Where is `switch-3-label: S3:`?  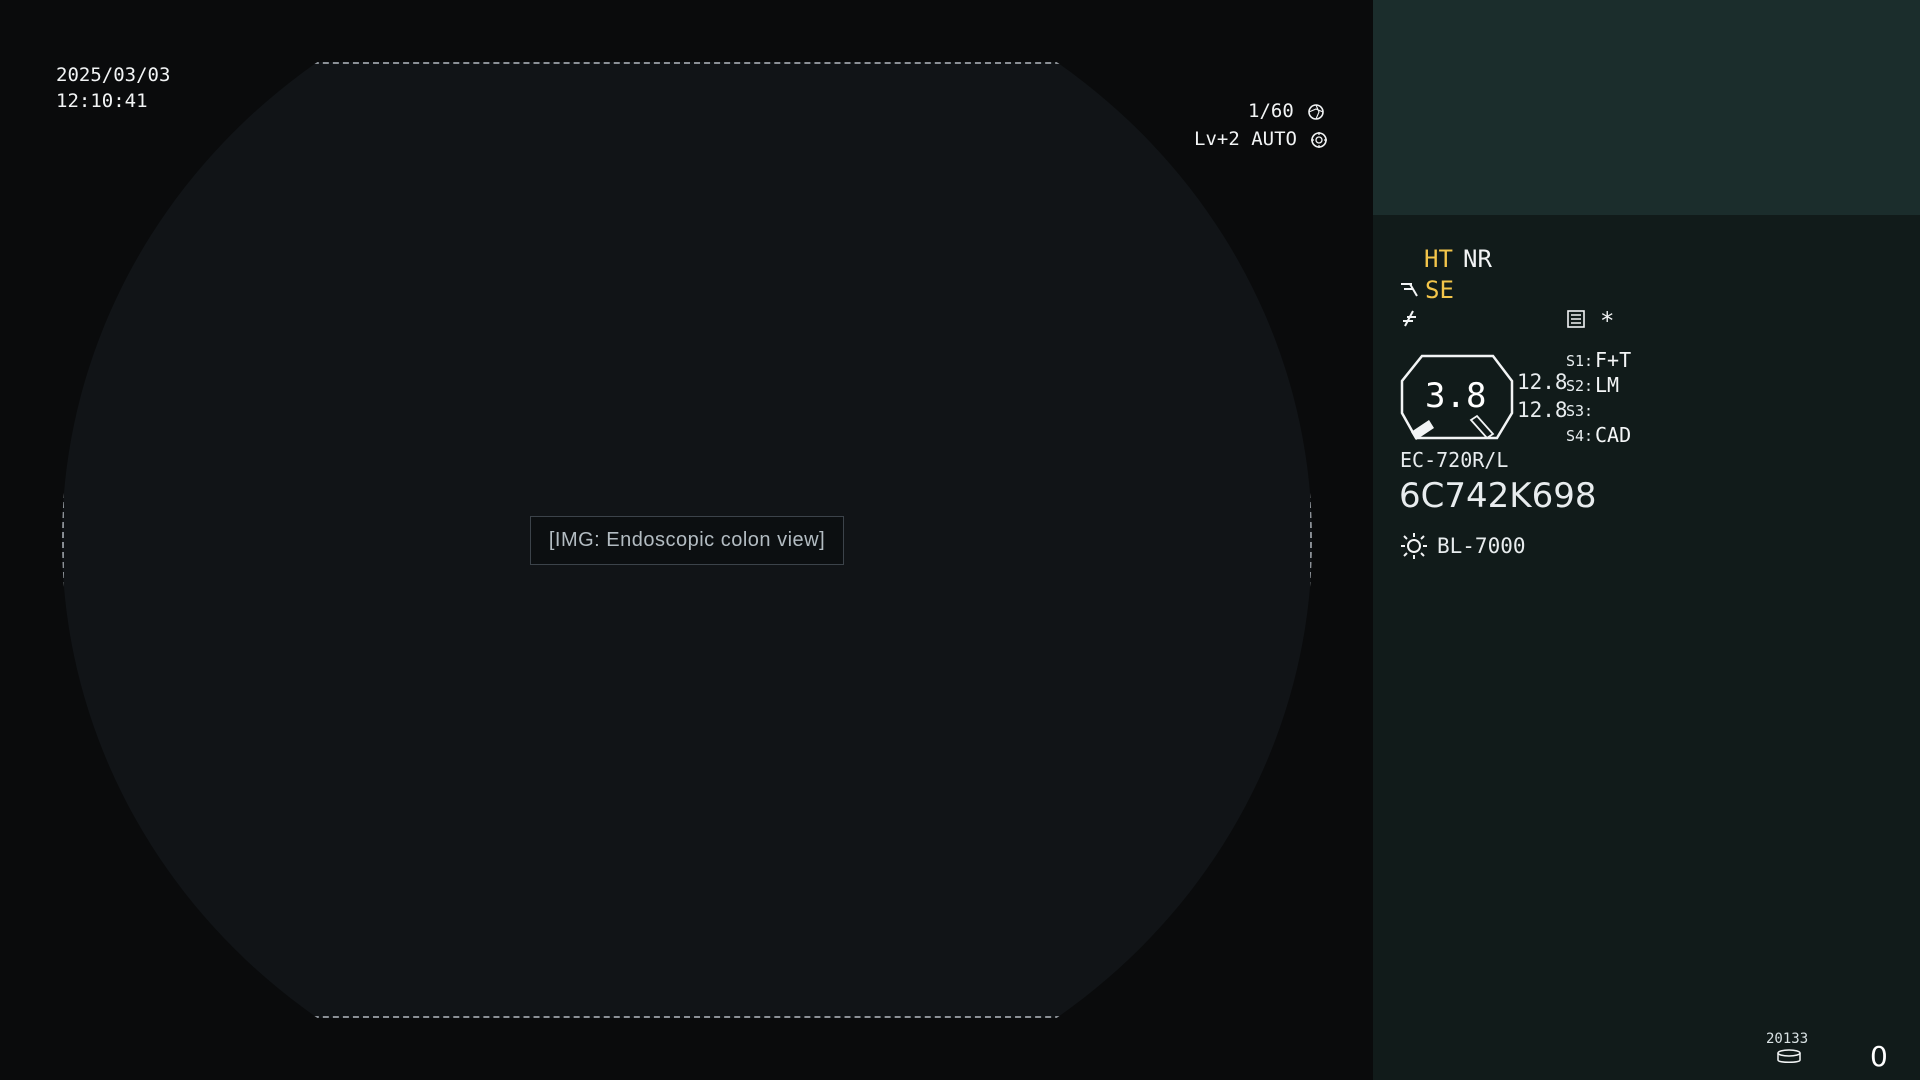 switch-3-label: S3: is located at coordinates (1580, 411).